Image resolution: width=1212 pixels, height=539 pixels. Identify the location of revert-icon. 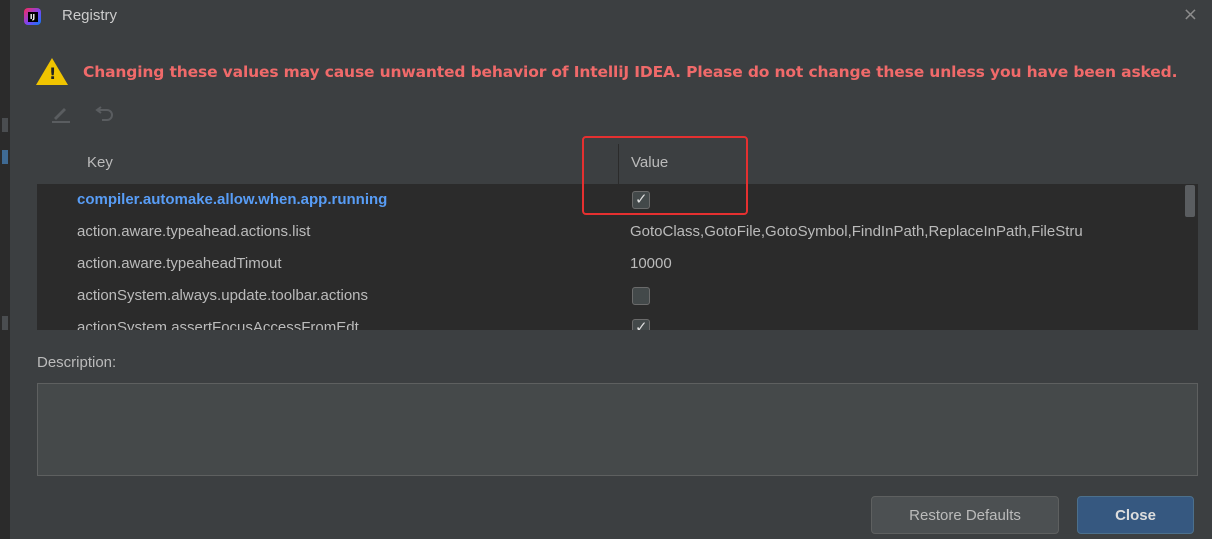
(105, 113).